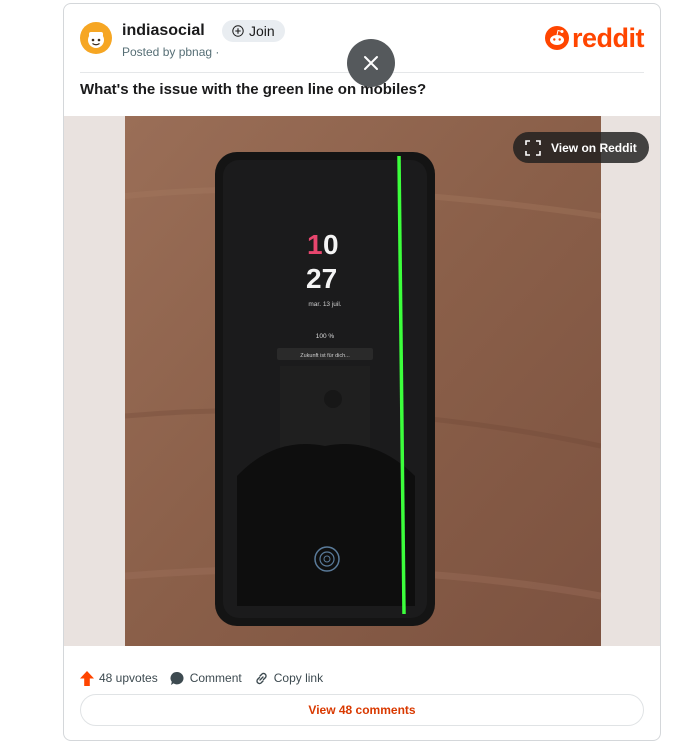  What do you see at coordinates (608, 38) in the screenshot?
I see `reddit-wordmark: reddit` at bounding box center [608, 38].